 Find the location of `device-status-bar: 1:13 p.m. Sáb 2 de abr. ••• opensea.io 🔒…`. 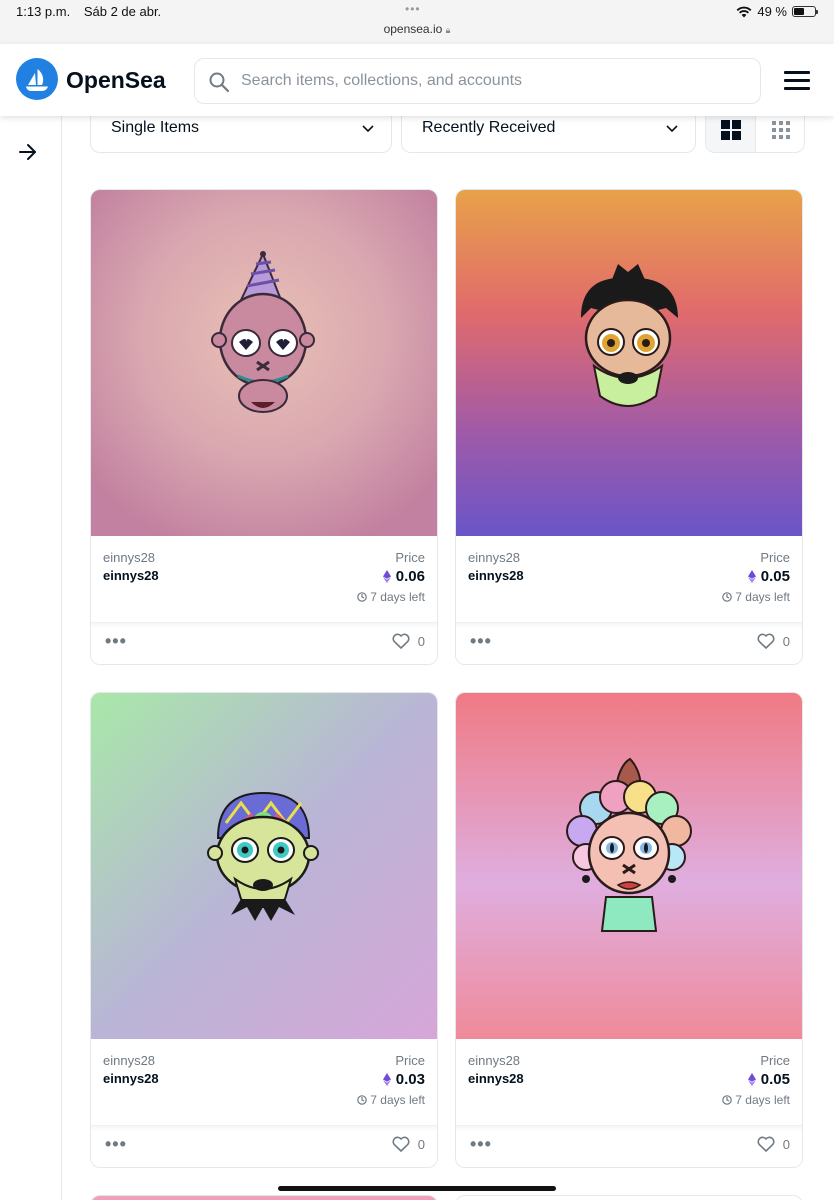

device-status-bar: 1:13 p.m. Sáb 2 de abr. ••• opensea.io 🔒… is located at coordinates (417, 22).